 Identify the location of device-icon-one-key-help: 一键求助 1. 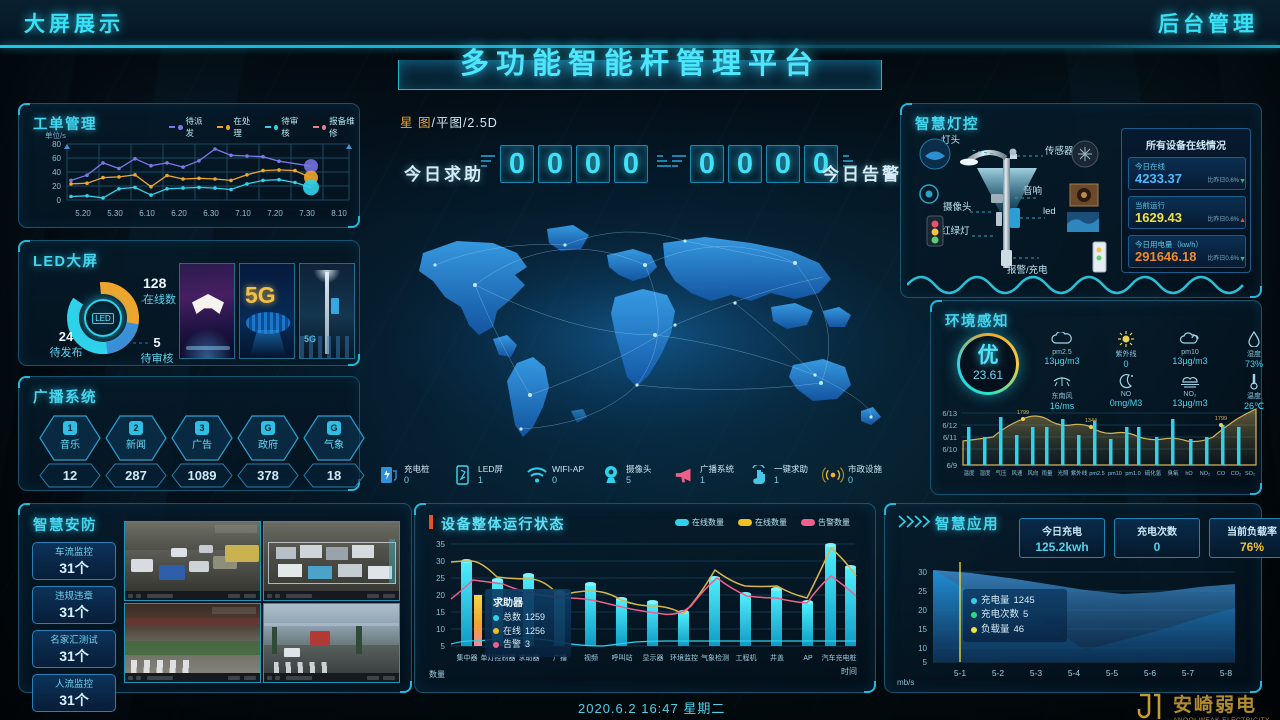
(785, 475).